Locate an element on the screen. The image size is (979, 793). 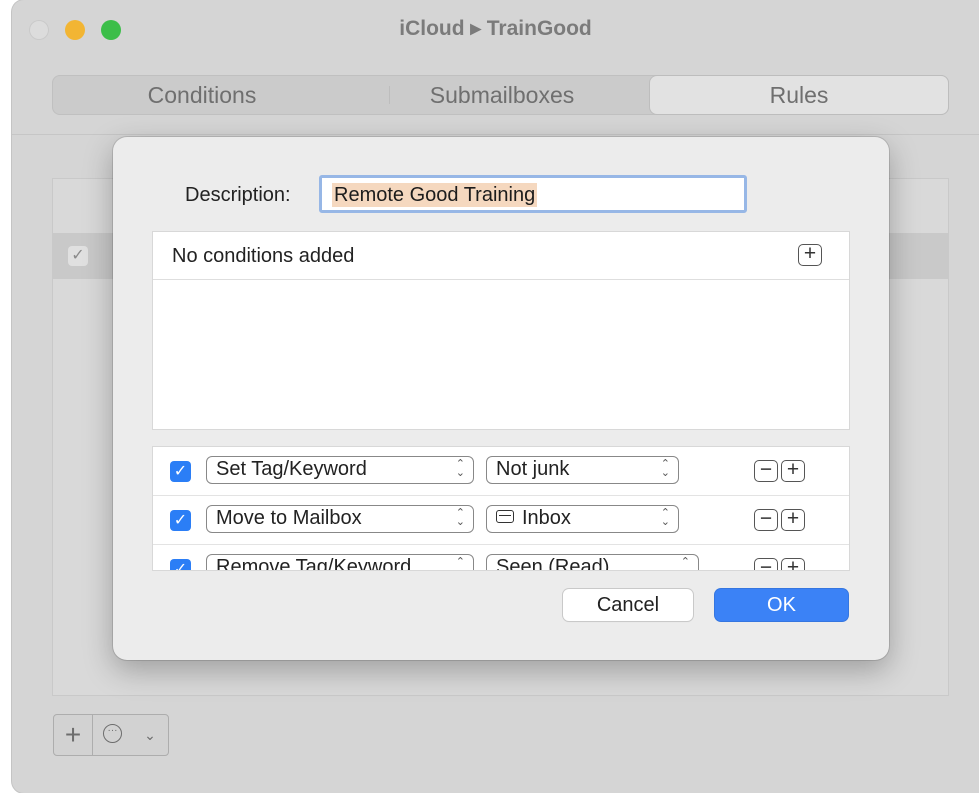
action-type-popup: Move to Mailbox ⌃ ⌄ is located at coordinates (340, 519).